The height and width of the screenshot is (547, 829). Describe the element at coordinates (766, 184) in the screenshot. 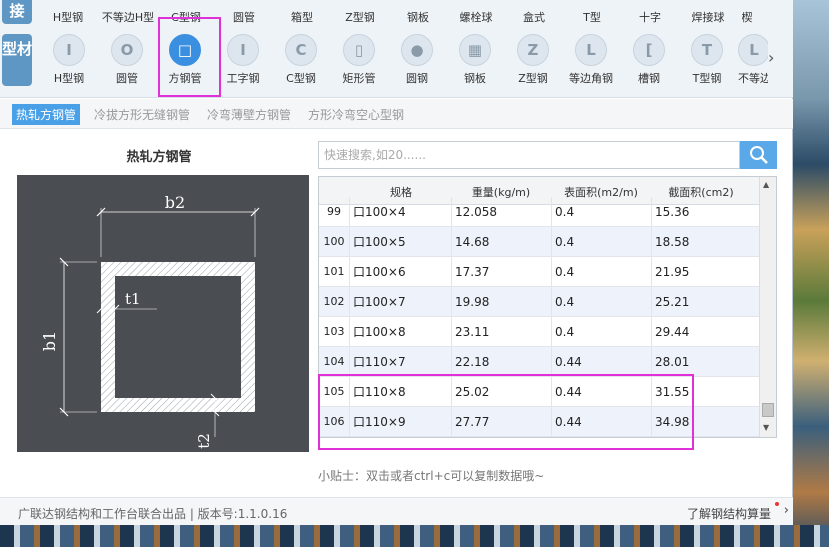

I see `scroll-up-icon: ▲` at that location.